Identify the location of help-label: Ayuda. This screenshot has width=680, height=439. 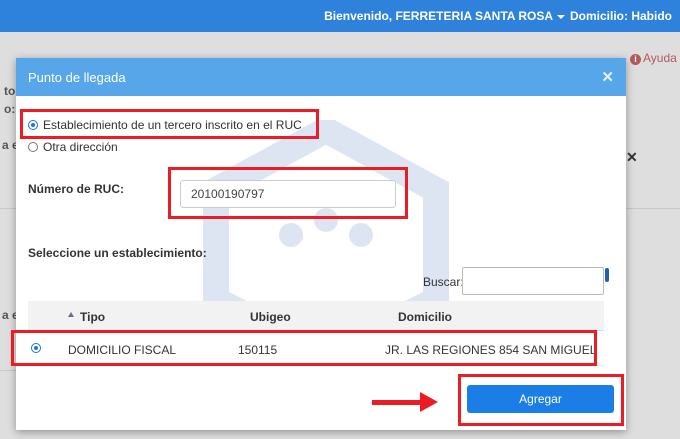
(660, 58).